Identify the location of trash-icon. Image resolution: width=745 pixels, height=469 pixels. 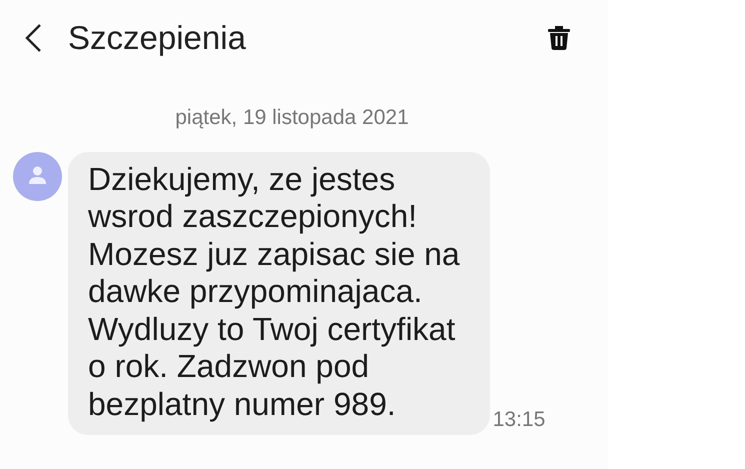
(559, 38).